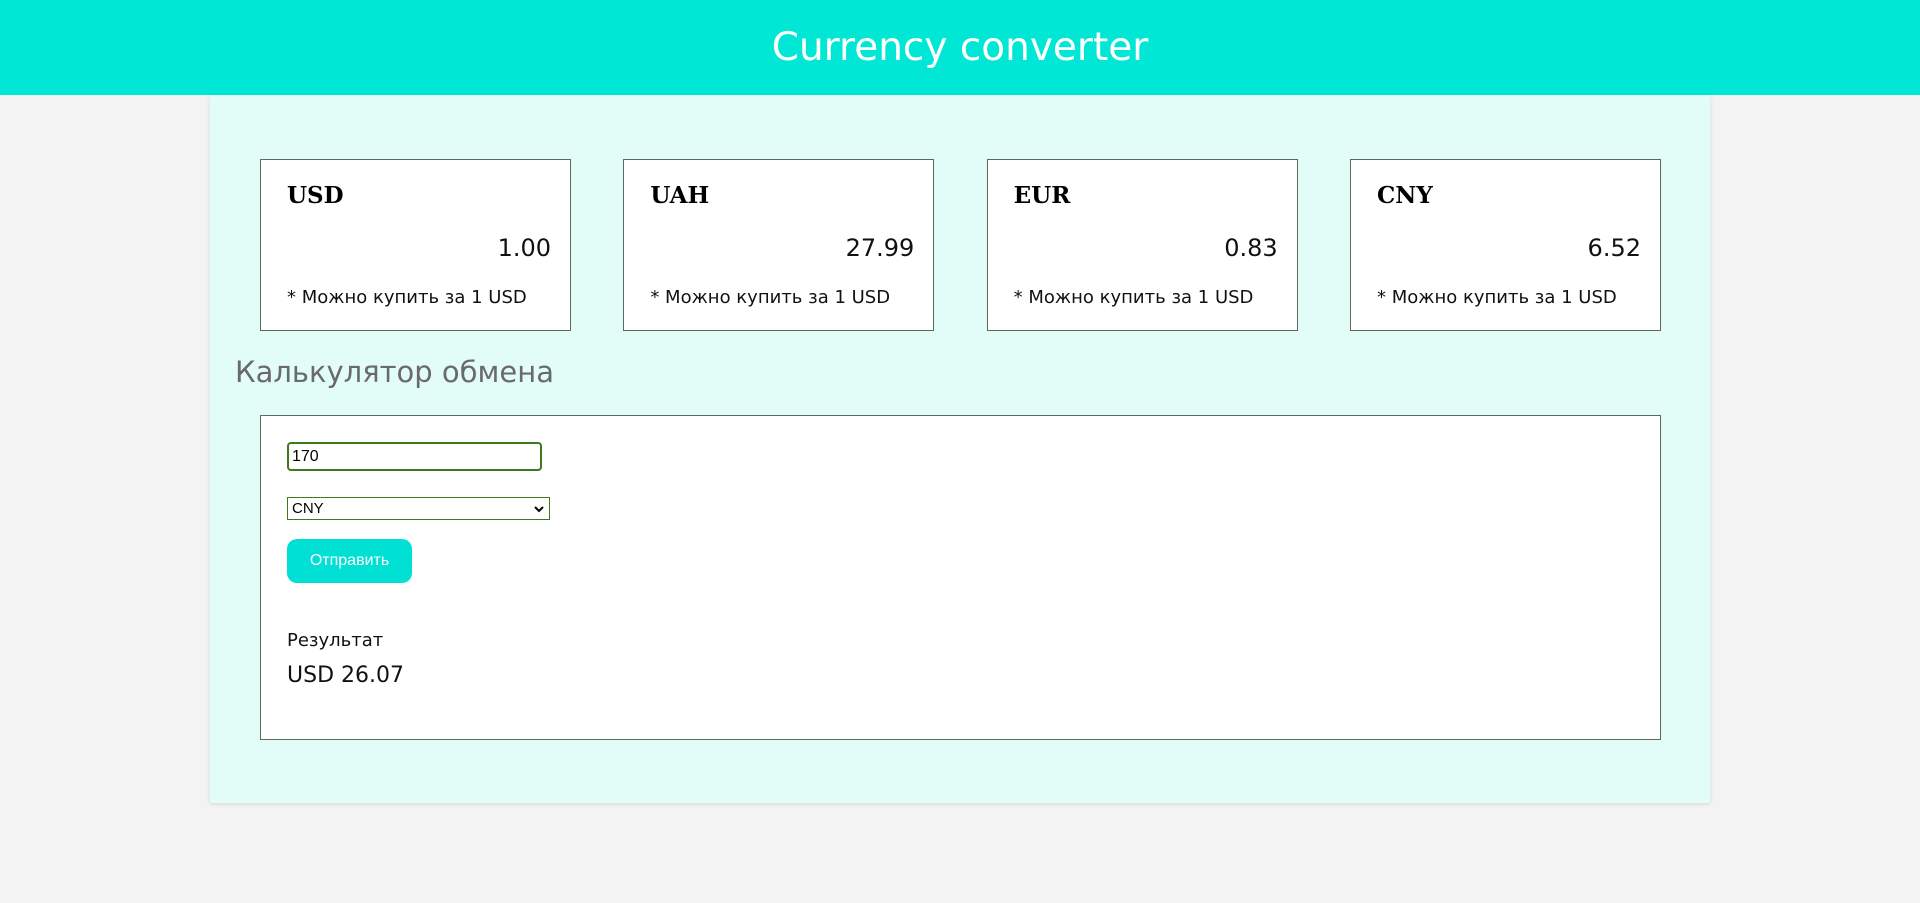  What do you see at coordinates (1042, 195) in the screenshot?
I see `currency-code: EUR` at bounding box center [1042, 195].